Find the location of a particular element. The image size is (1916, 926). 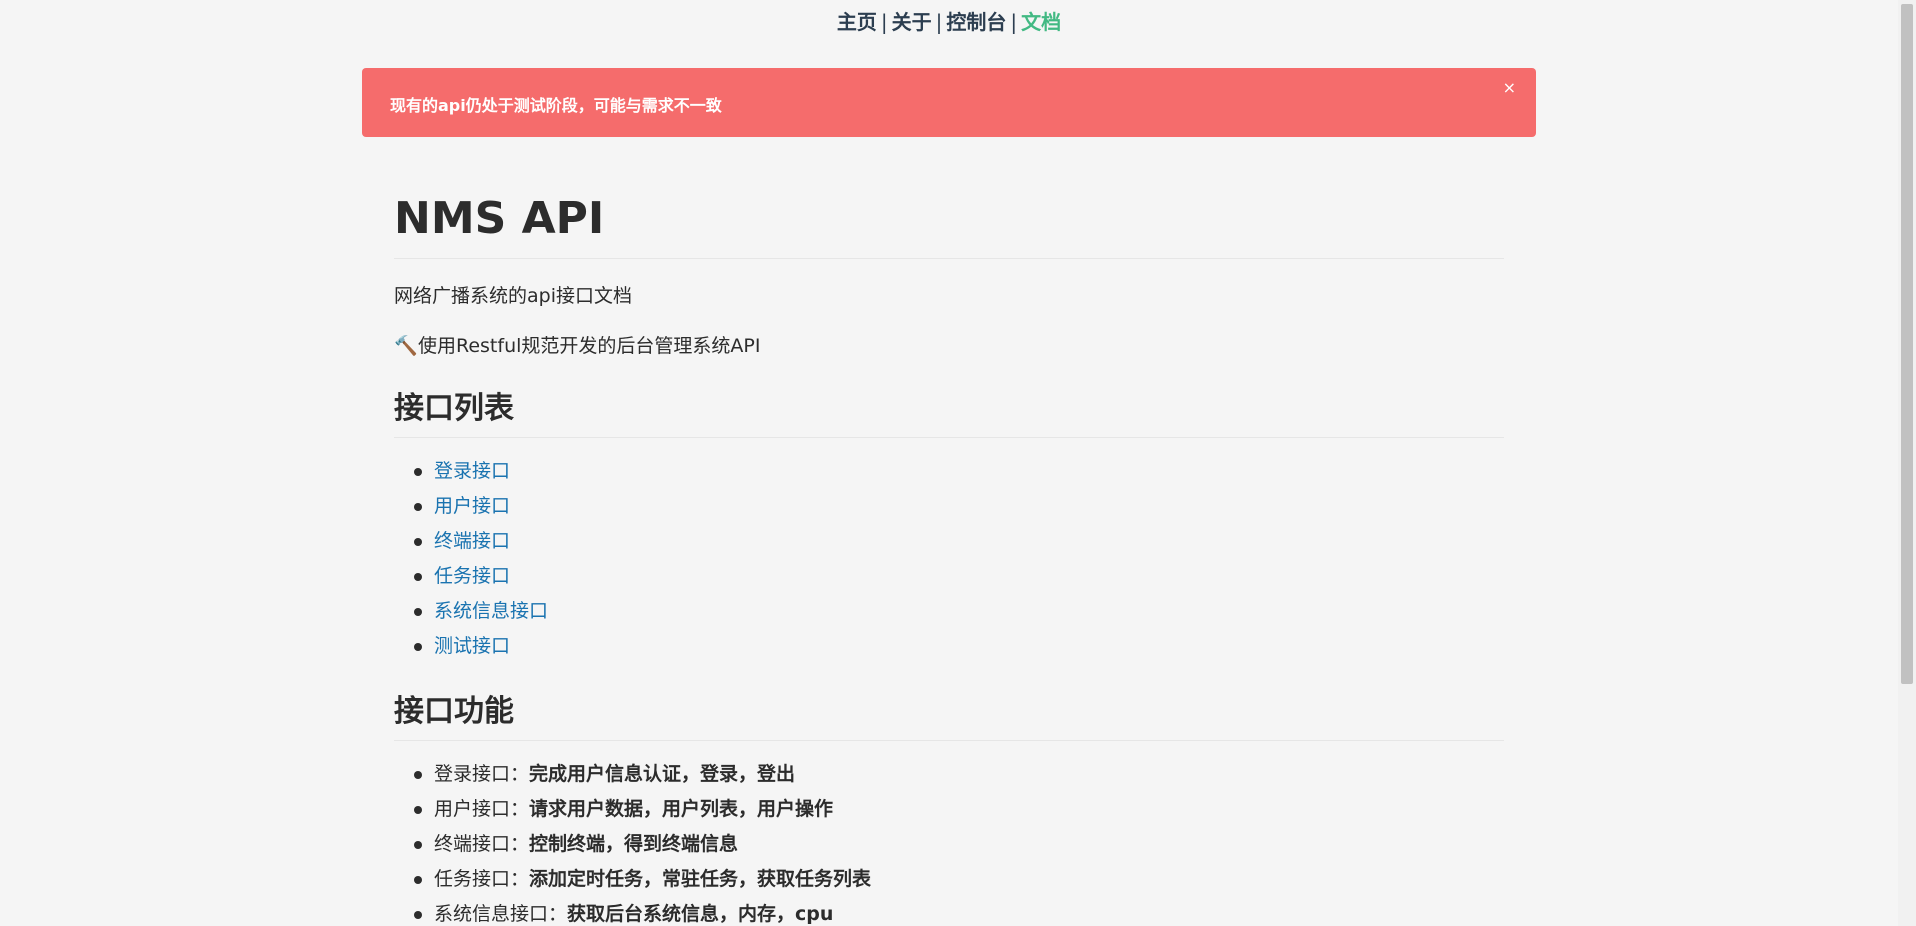

page-title: NMS API is located at coordinates (949, 224).